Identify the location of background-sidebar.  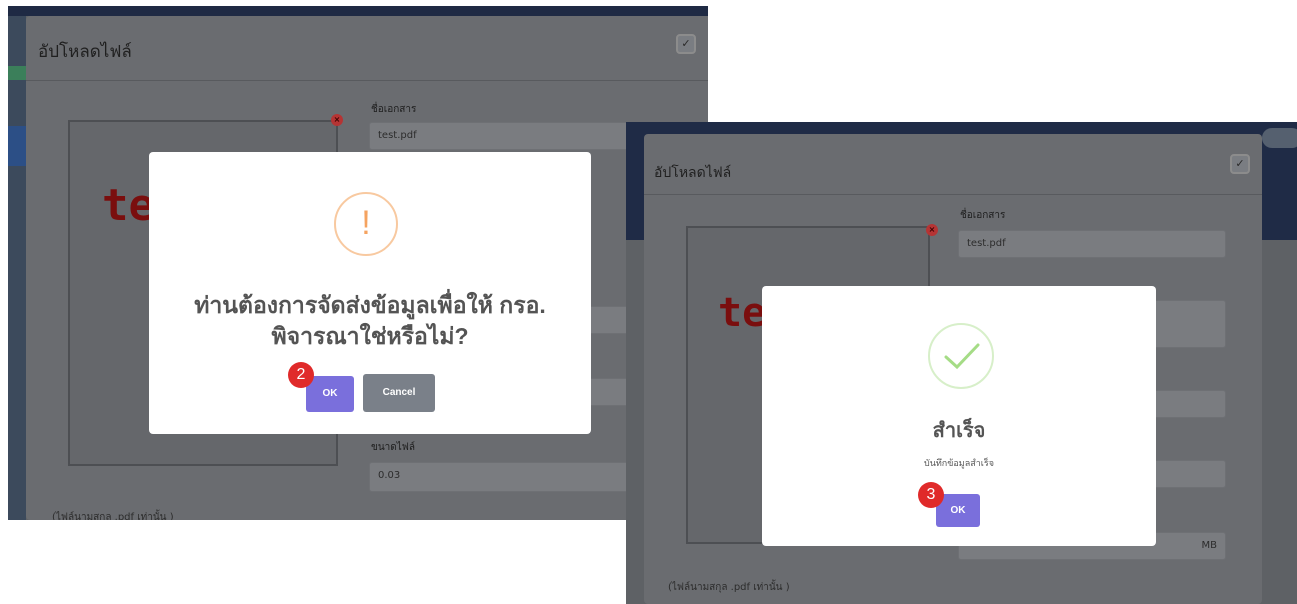
(17, 268).